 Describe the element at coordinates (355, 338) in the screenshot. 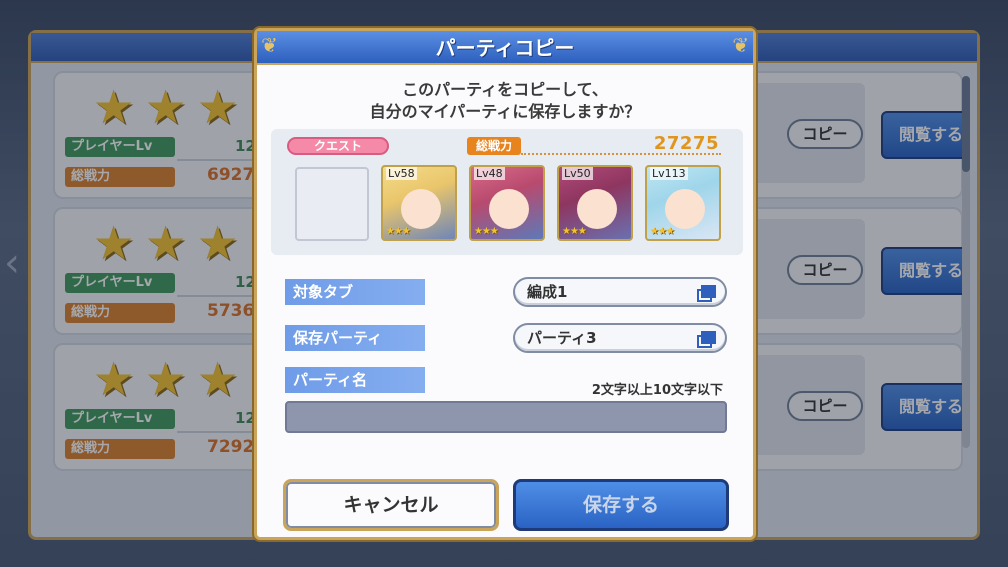

I see `save-party-label: 保存パーティ` at that location.